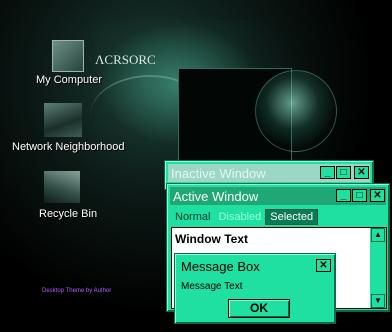 The width and height of the screenshot is (392, 332). Describe the element at coordinates (220, 266) in the screenshot. I see `message-box-title: Message Box` at that location.